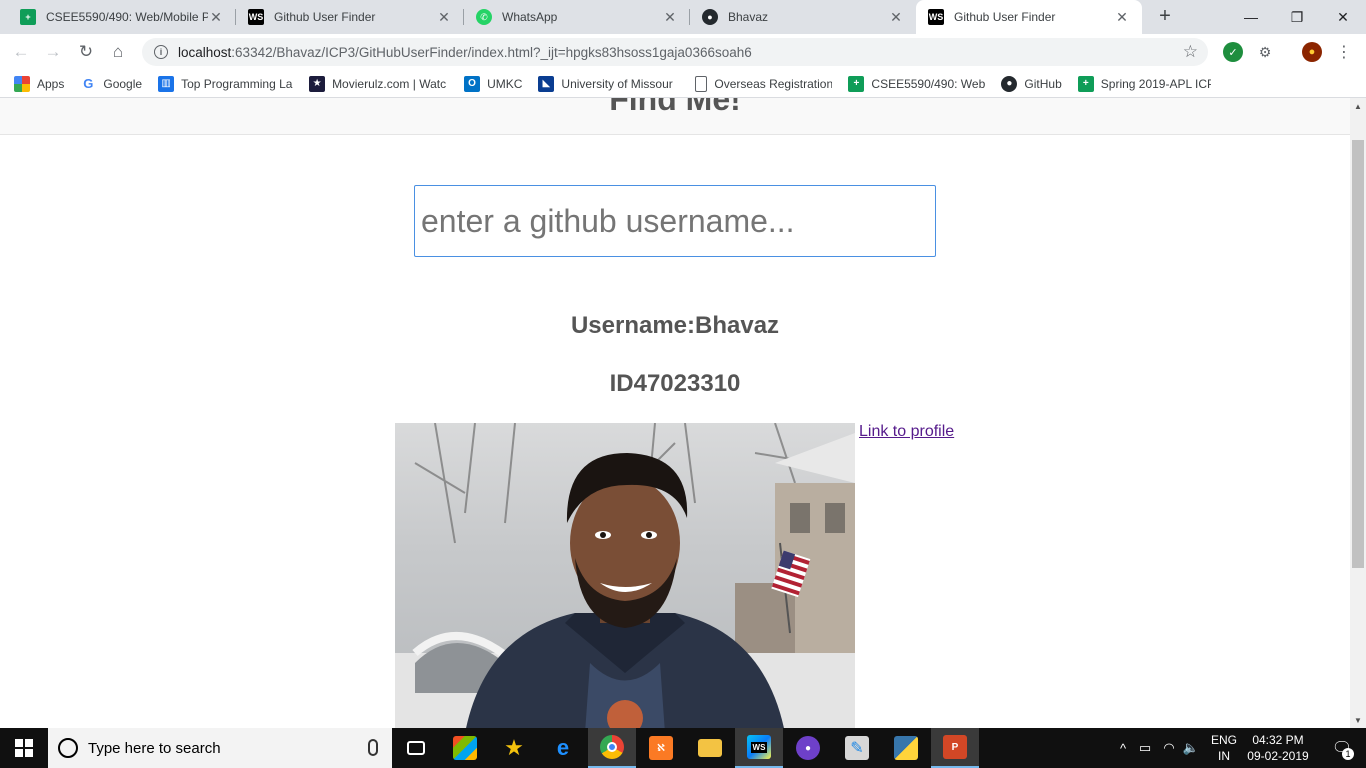 This screenshot has width=1366, height=768. I want to click on xampp-taskbar-button: ℵ, so click(661, 748).